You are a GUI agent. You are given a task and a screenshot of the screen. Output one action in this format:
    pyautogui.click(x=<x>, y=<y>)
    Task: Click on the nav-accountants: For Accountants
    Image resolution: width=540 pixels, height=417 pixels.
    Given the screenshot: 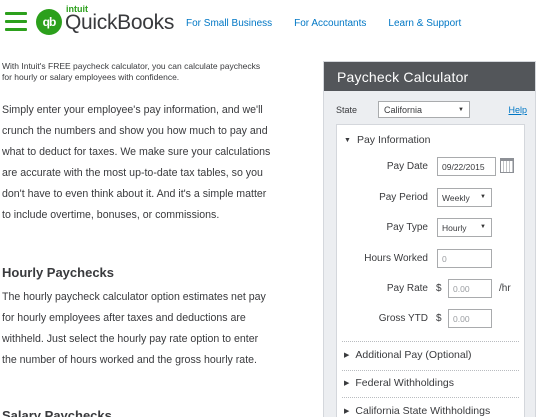 What is the action you would take?
    pyautogui.click(x=330, y=23)
    